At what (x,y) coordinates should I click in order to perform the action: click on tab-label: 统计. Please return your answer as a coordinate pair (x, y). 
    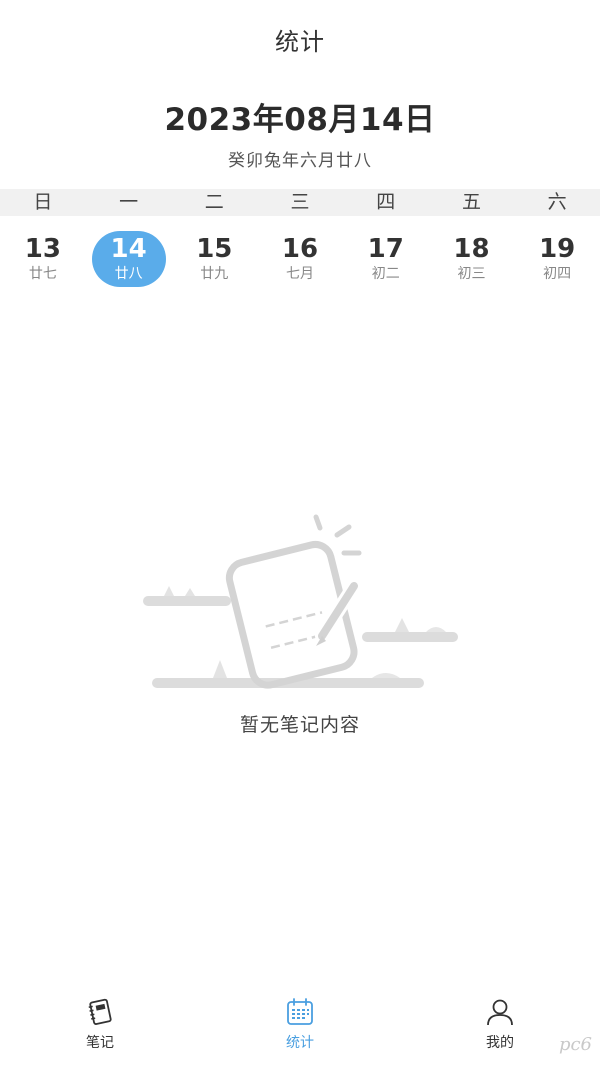
    Looking at the image, I should click on (300, 1043).